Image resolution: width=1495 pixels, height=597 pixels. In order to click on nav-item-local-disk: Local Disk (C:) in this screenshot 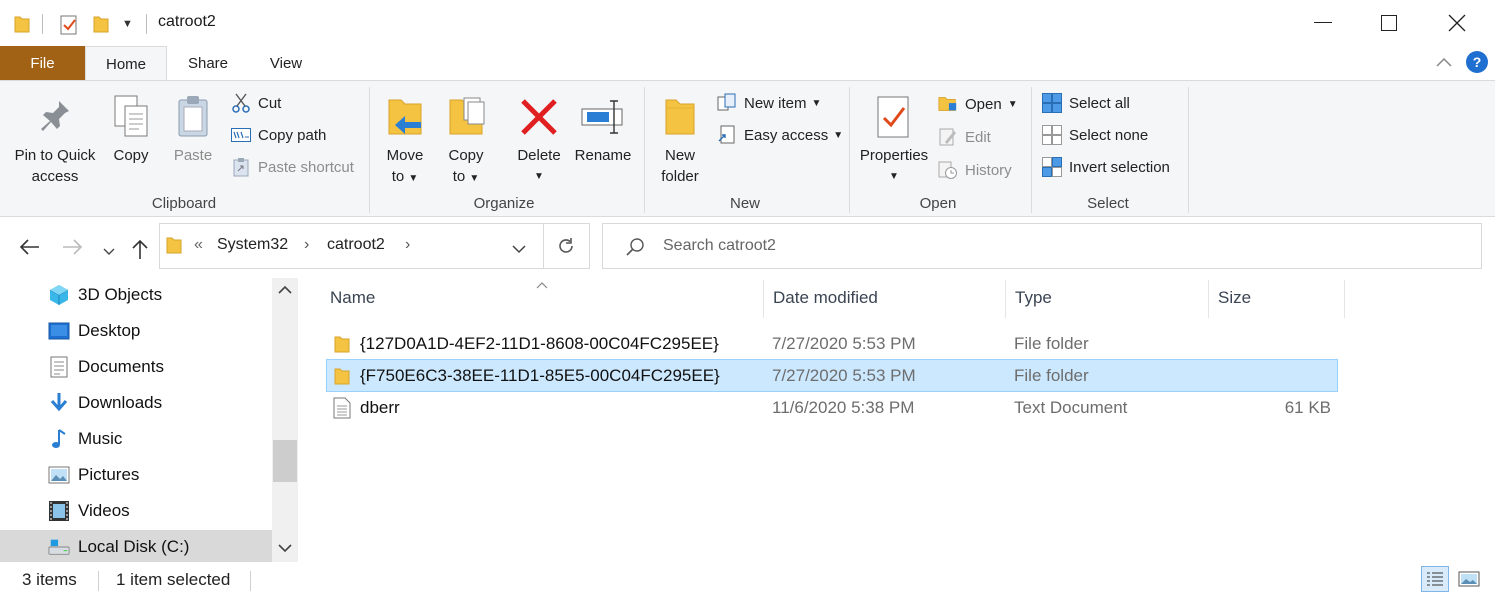, I will do `click(136, 547)`.